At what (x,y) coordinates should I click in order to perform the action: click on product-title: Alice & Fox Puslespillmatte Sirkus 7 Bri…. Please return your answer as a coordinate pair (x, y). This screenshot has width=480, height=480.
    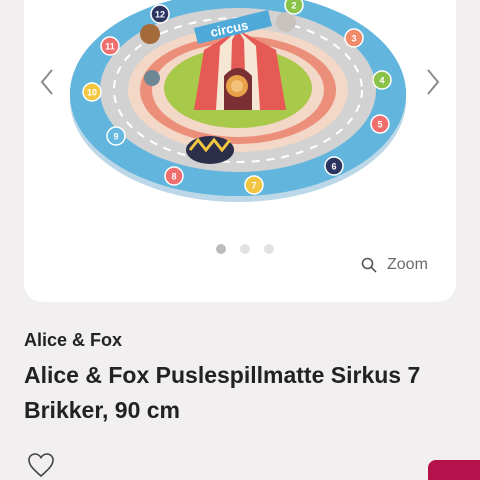
    Looking at the image, I should click on (222, 392).